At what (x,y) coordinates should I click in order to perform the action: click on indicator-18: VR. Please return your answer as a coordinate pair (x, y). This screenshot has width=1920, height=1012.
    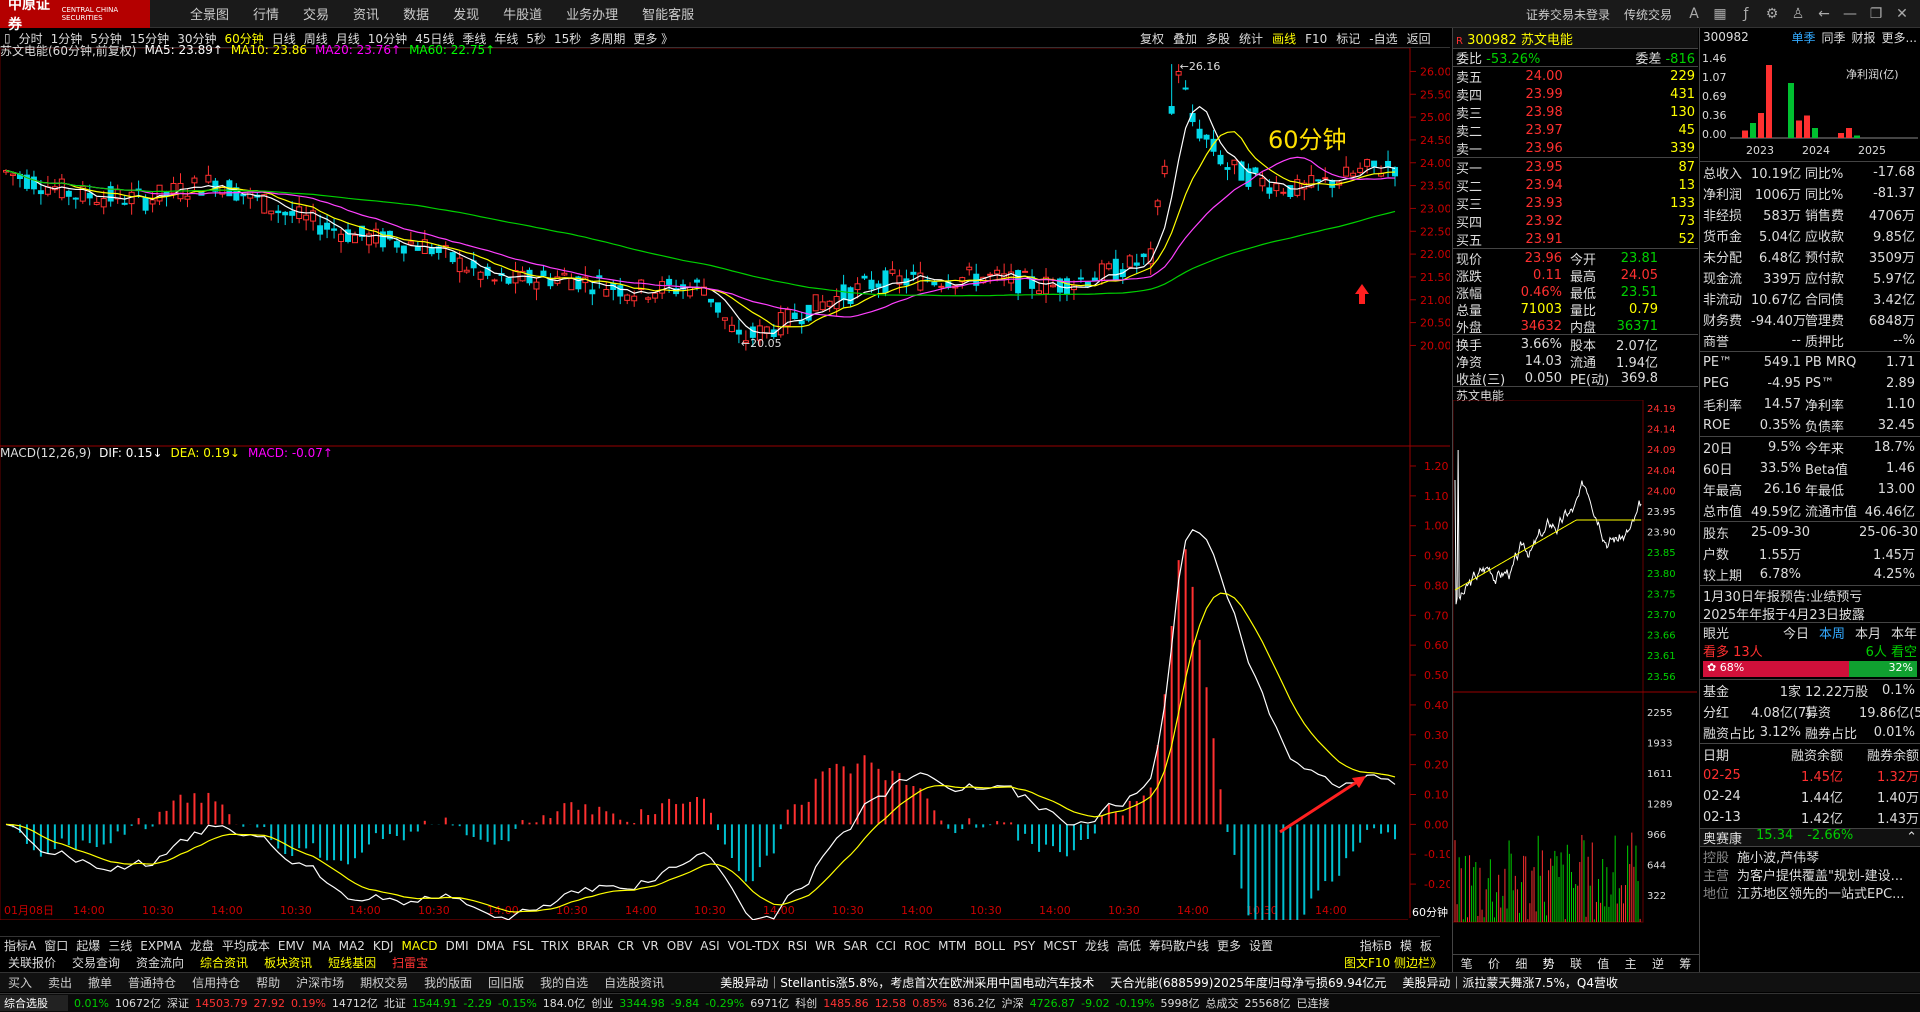
    Looking at the image, I should click on (650, 946).